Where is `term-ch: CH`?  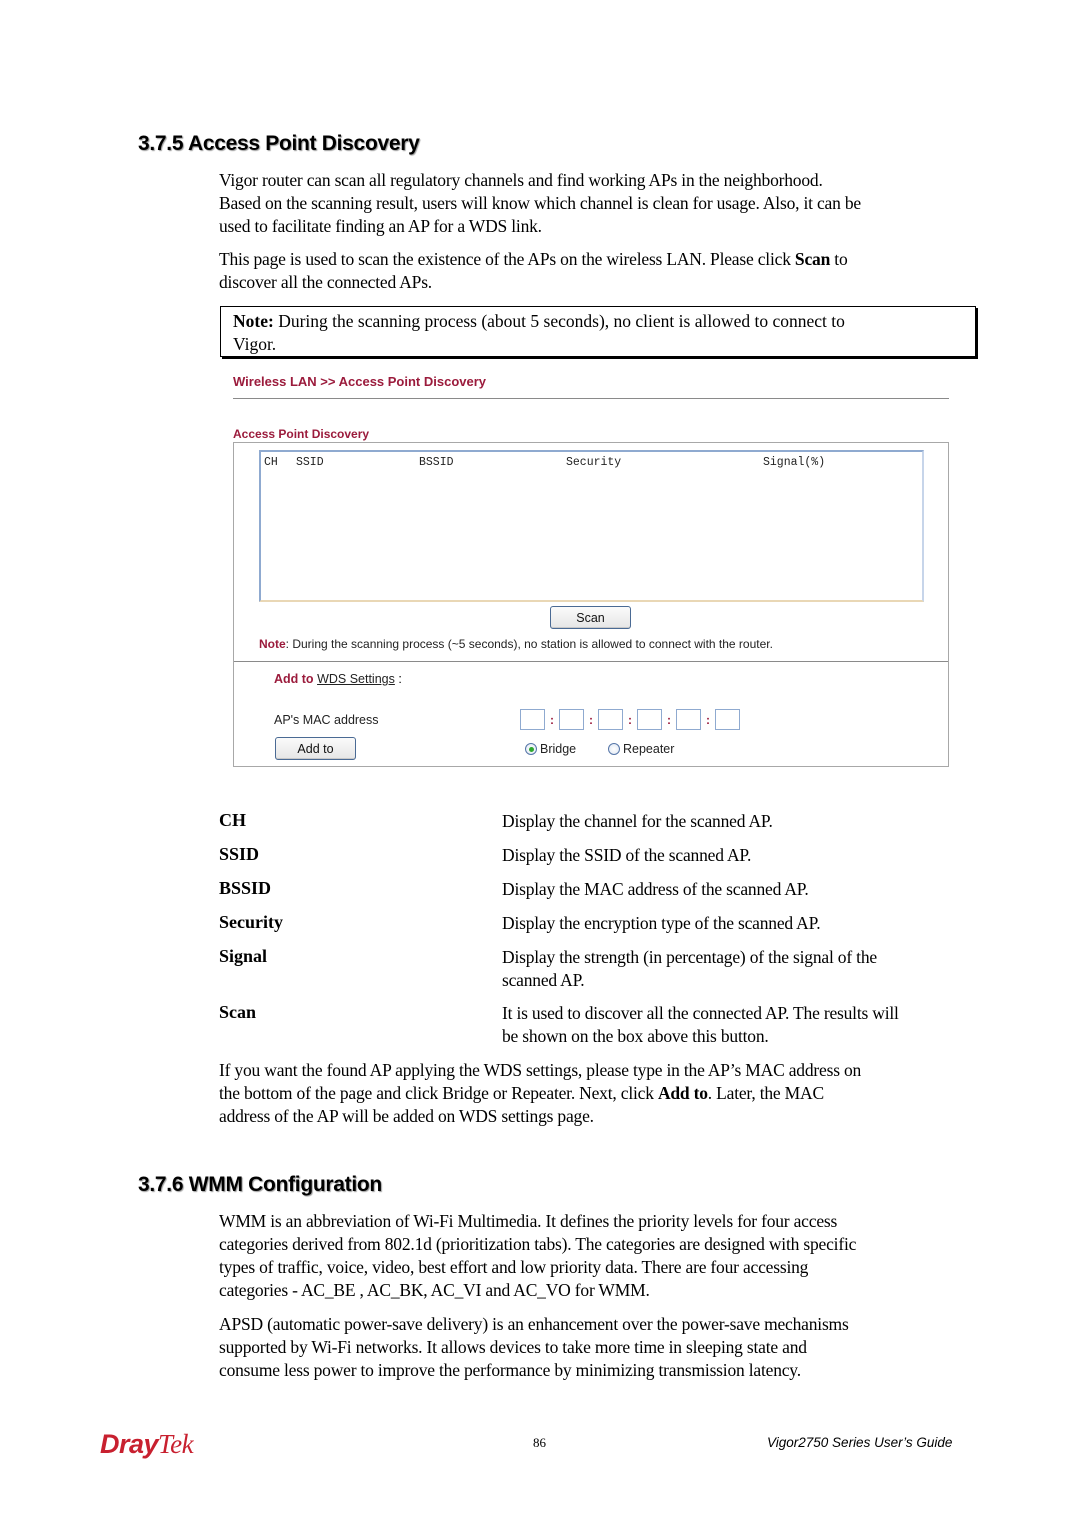
term-ch: CH is located at coordinates (232, 820).